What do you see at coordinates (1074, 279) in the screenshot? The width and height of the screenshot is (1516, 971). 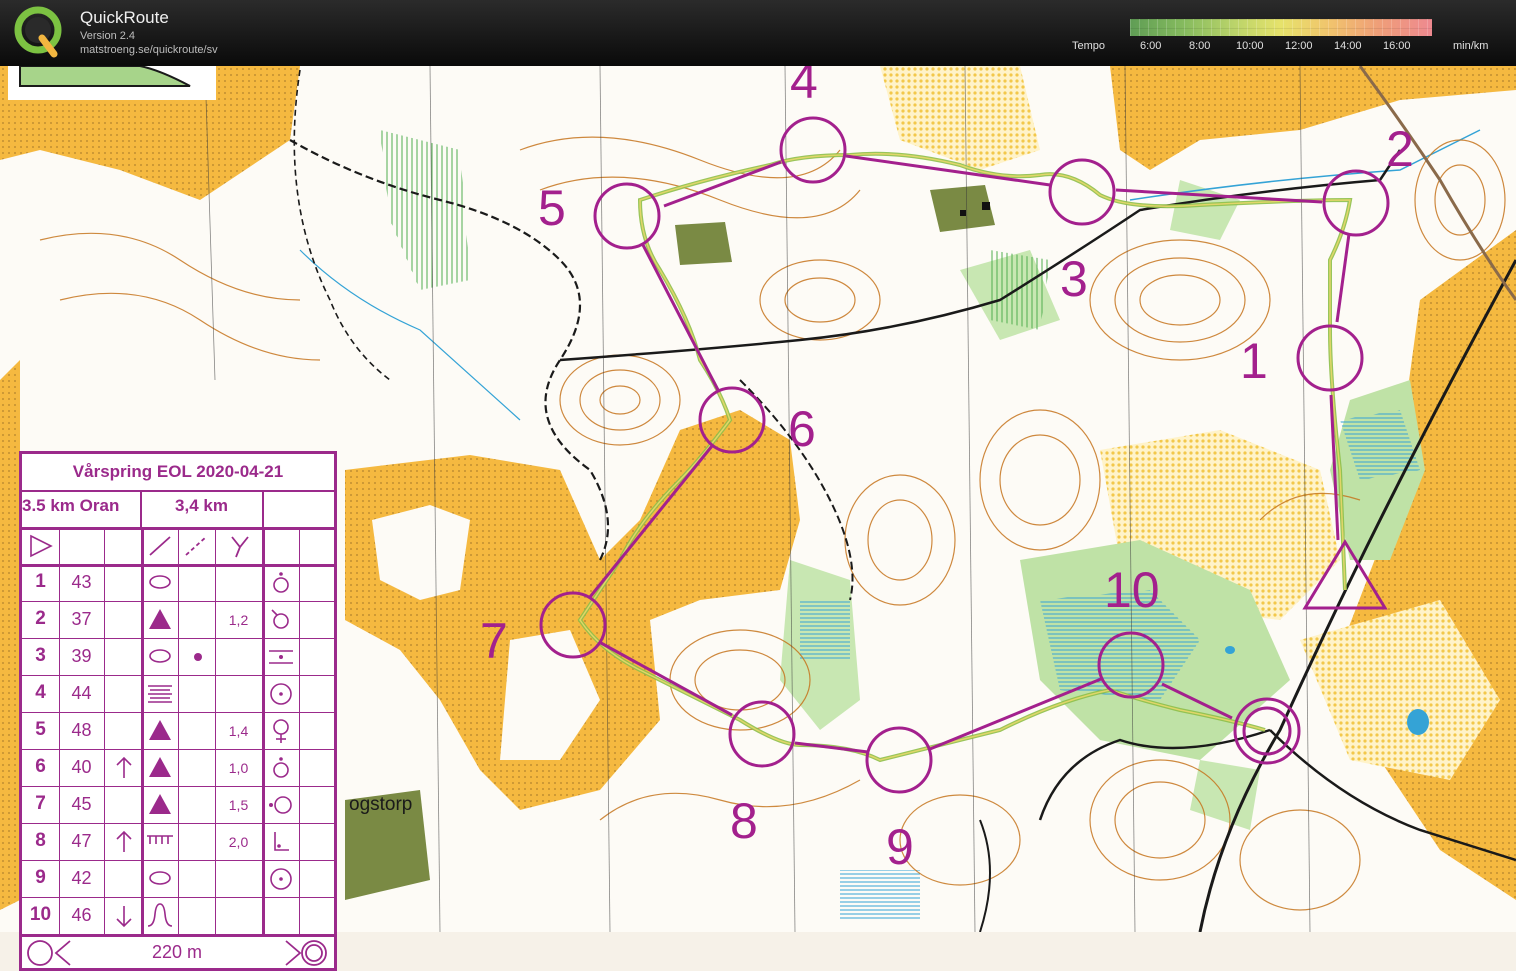 I see `control-number-3: 3` at bounding box center [1074, 279].